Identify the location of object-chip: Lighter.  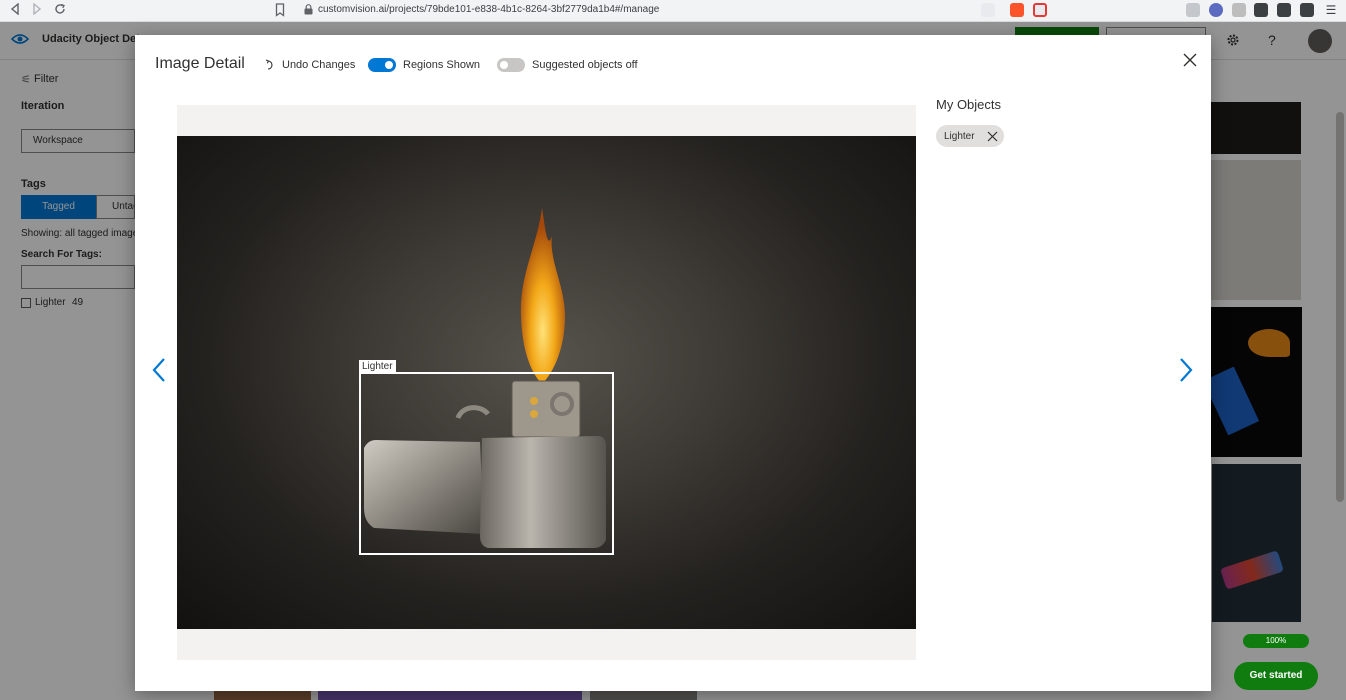
(970, 136).